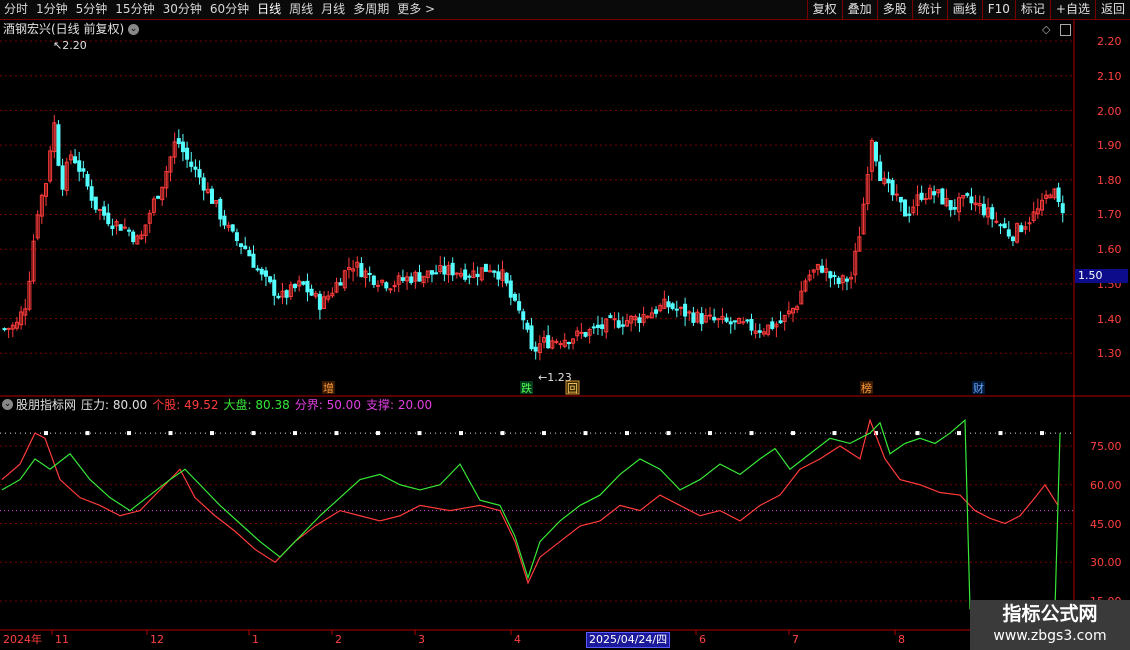  Describe the element at coordinates (1106, 562) in the screenshot. I see `ind-tick: 30.00` at that location.